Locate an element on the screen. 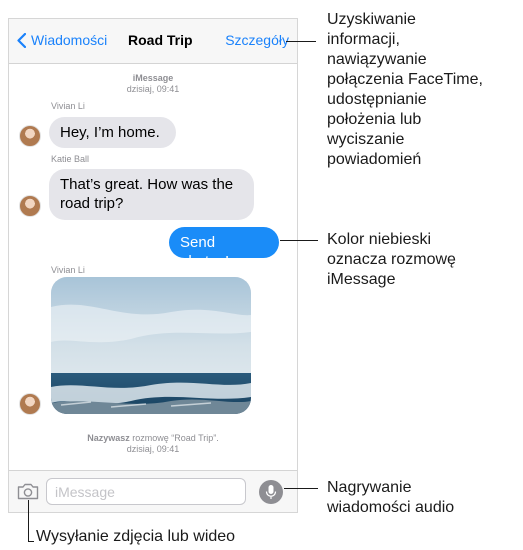 The height and width of the screenshot is (550, 523). service-label: iMessage is located at coordinates (153, 78).